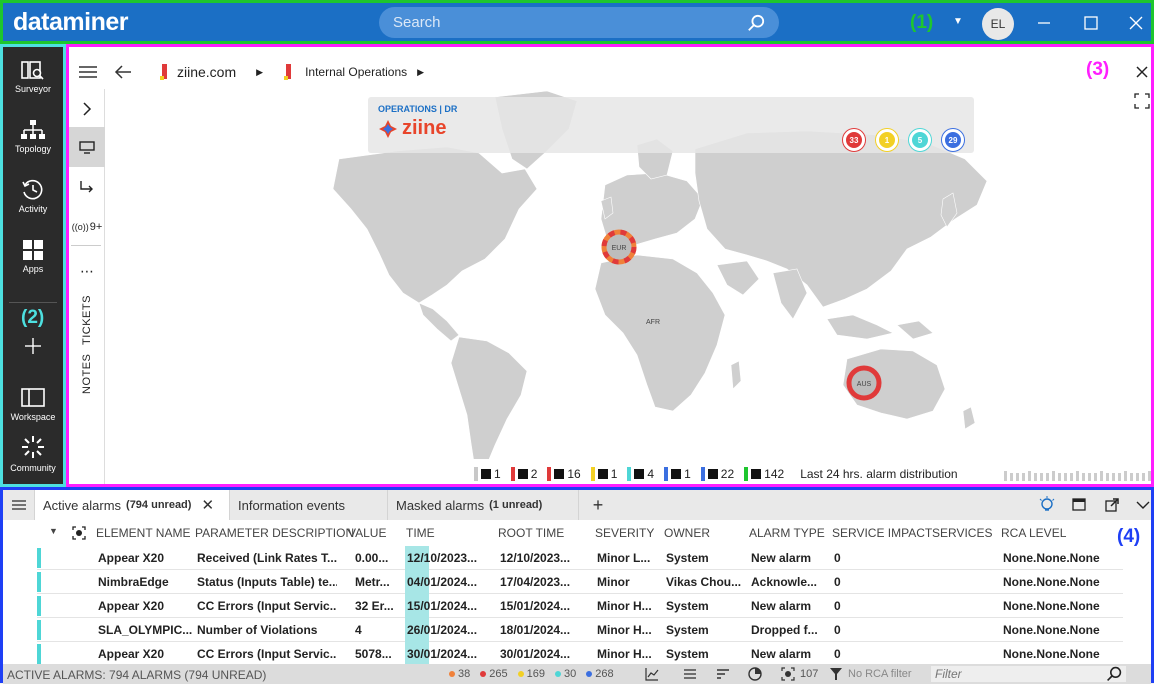 The height and width of the screenshot is (684, 1154). Describe the element at coordinates (998, 24) in the screenshot. I see `user-avatar: EL` at that location.